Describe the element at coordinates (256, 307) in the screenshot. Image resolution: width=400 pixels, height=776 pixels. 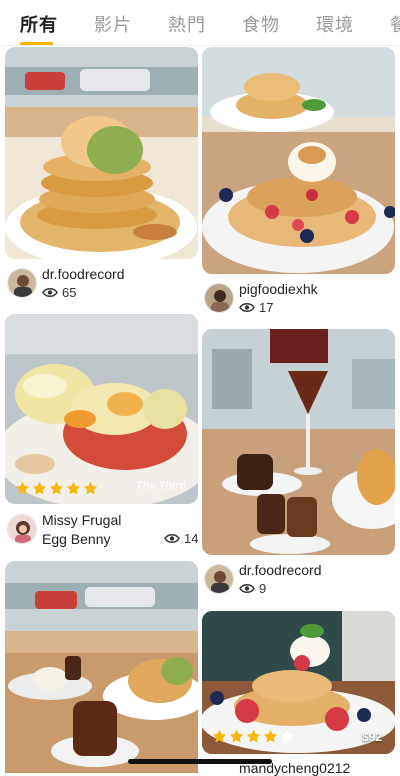
I see `view-count: 17` at that location.